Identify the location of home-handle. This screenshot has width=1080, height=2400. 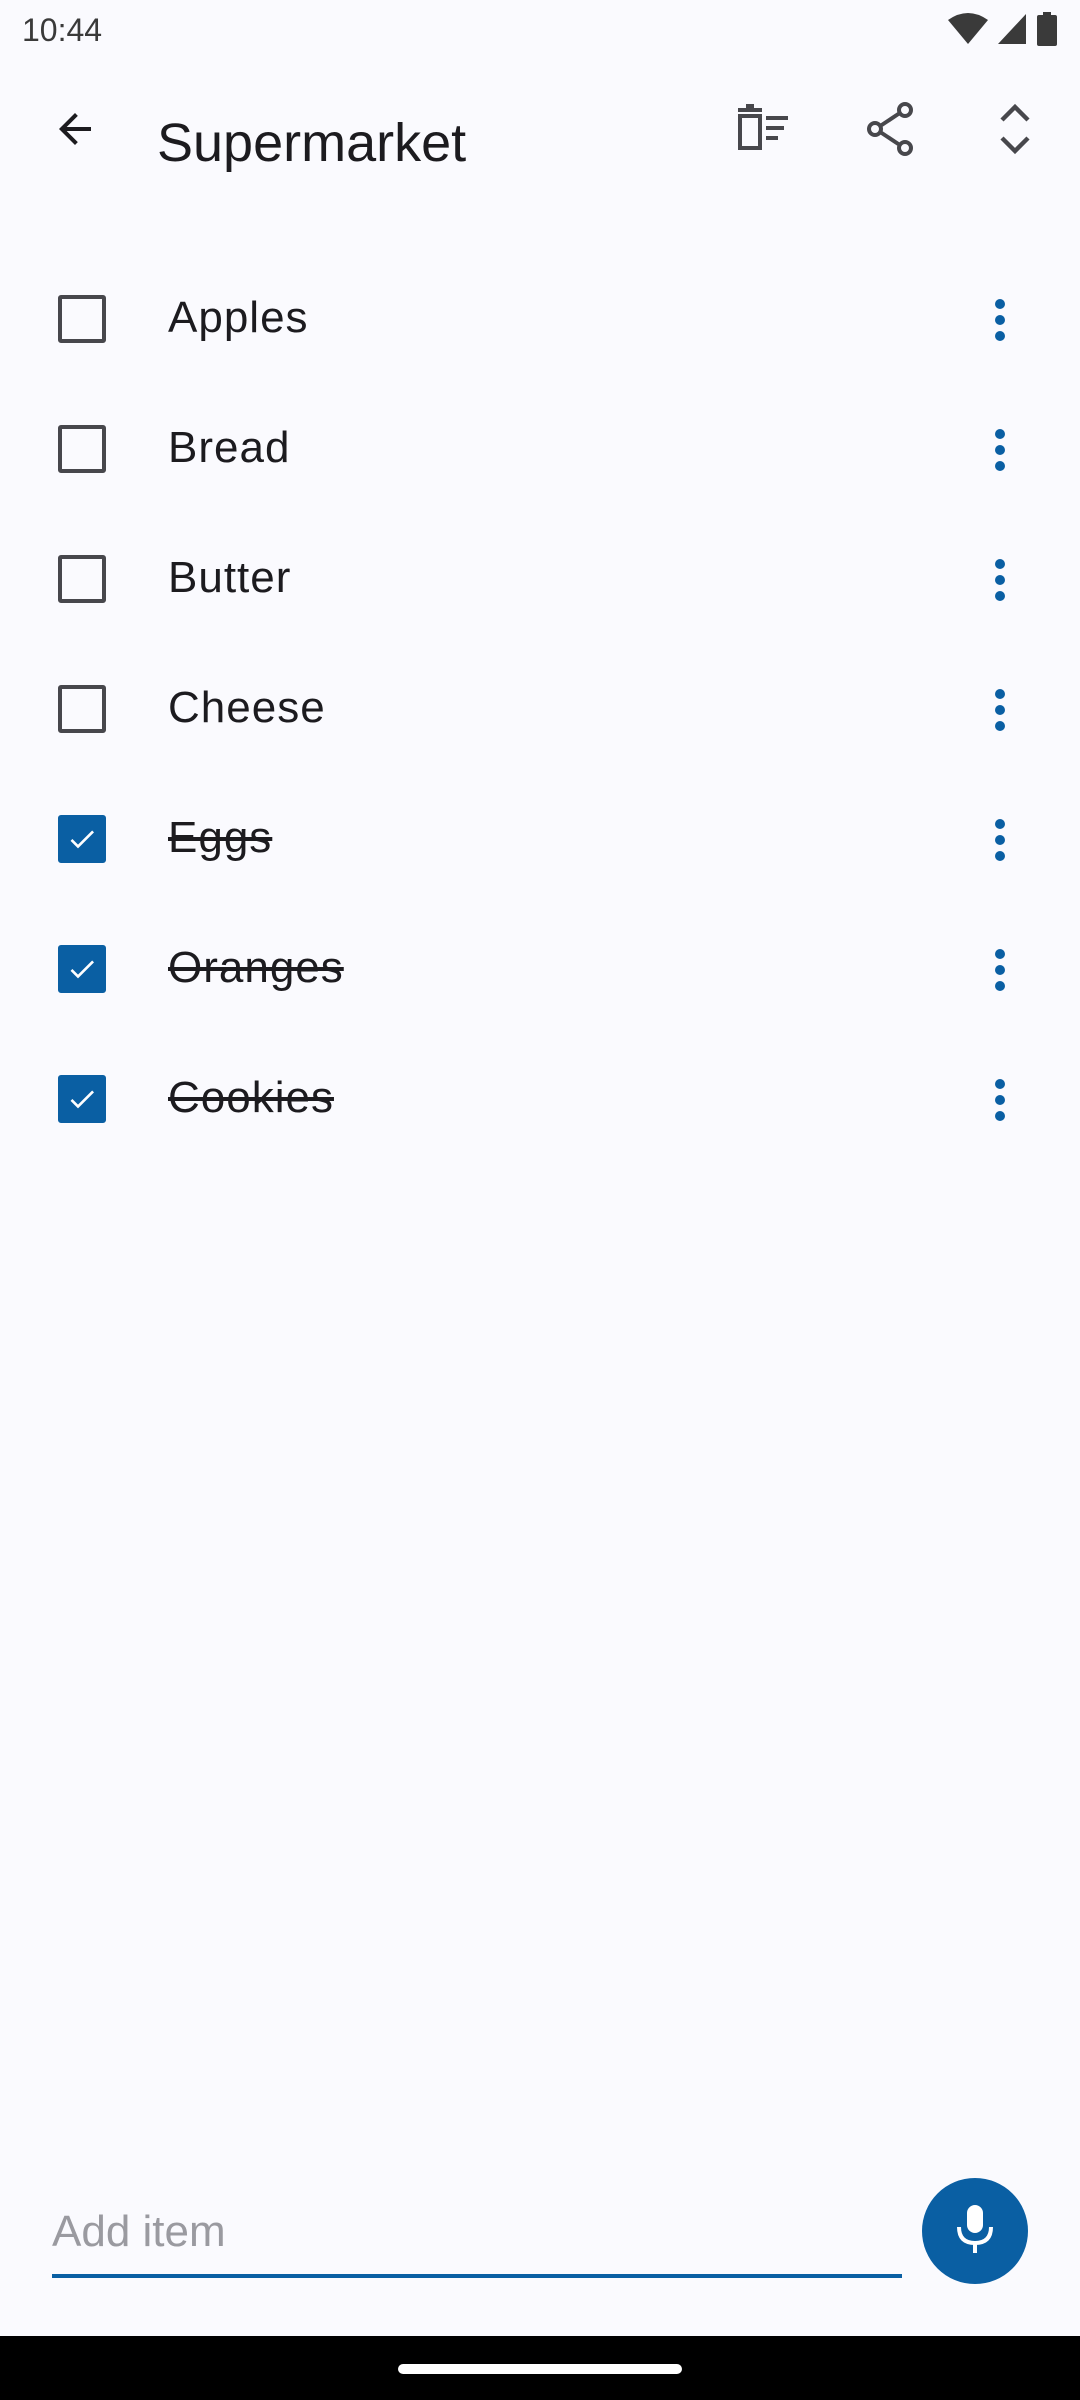
(540, 2369).